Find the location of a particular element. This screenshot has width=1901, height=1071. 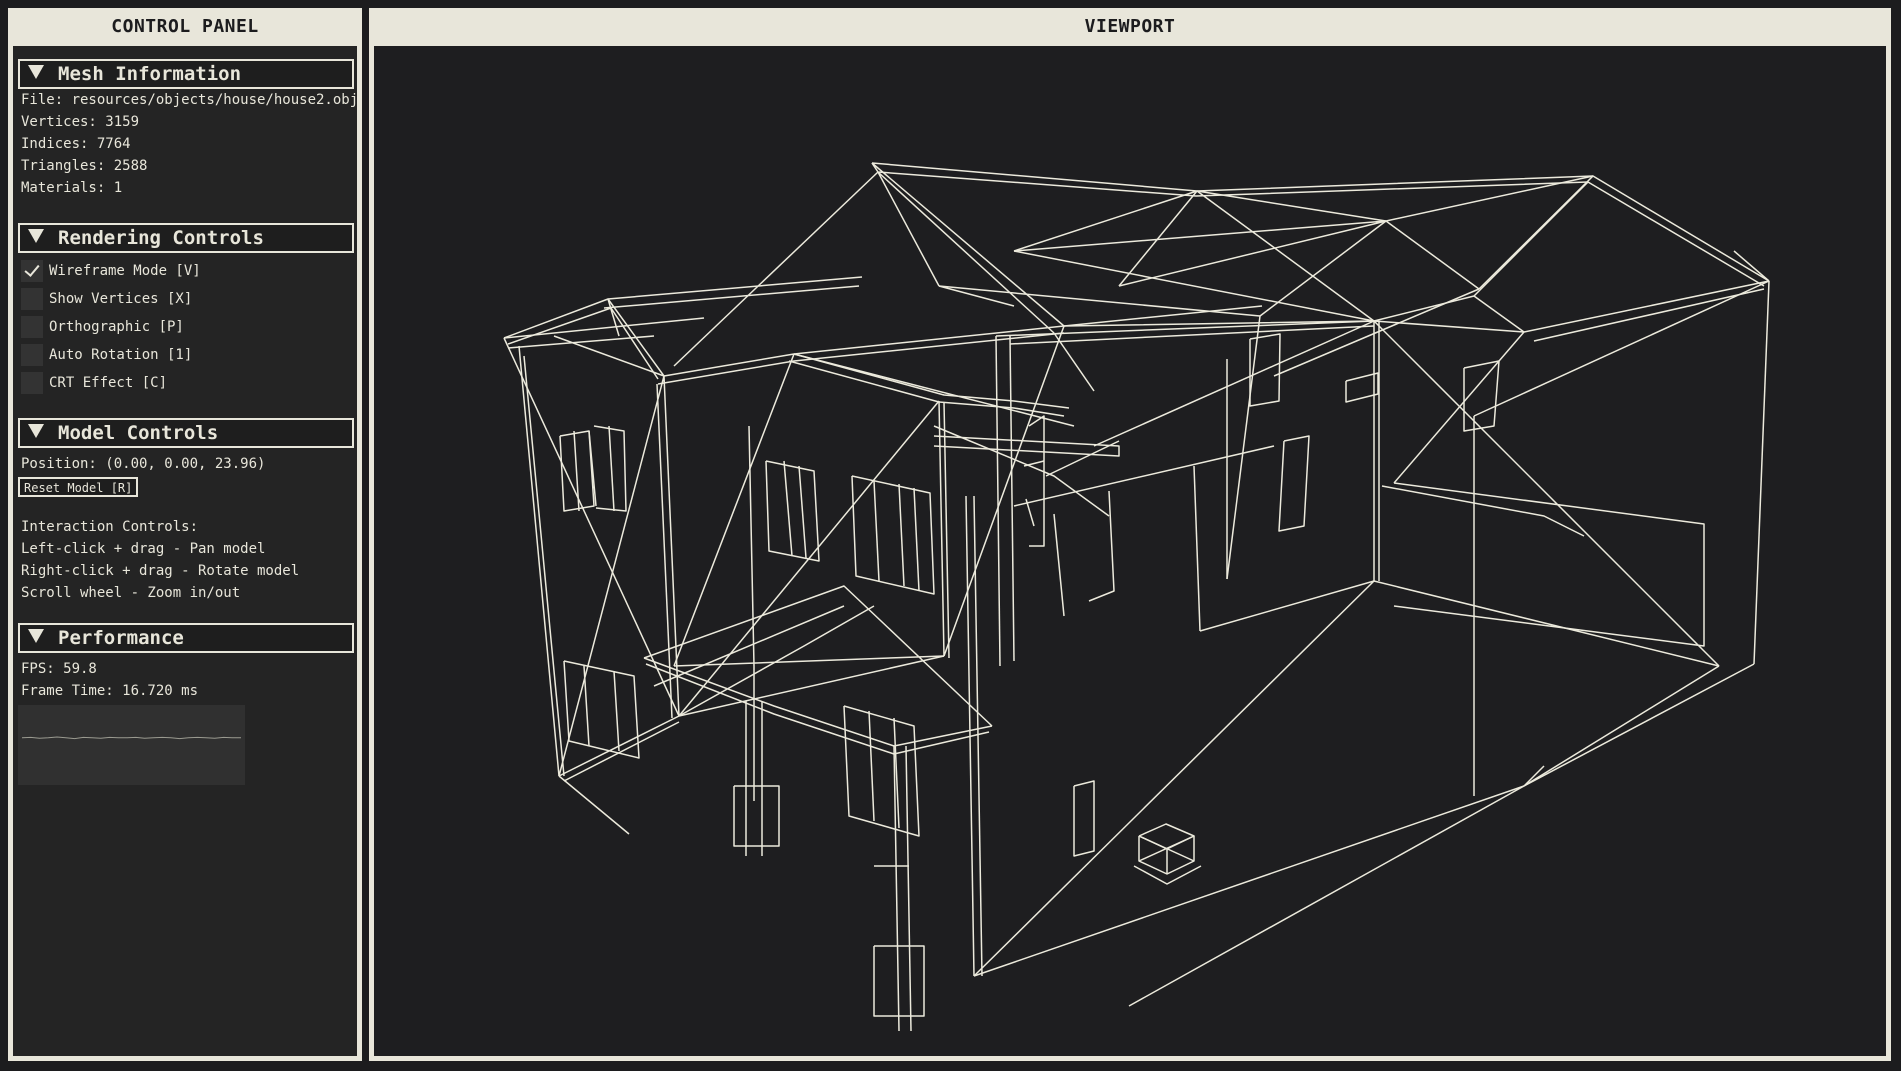

frame-time-readout: Frame Time: 16.720 ms is located at coordinates (110, 691).